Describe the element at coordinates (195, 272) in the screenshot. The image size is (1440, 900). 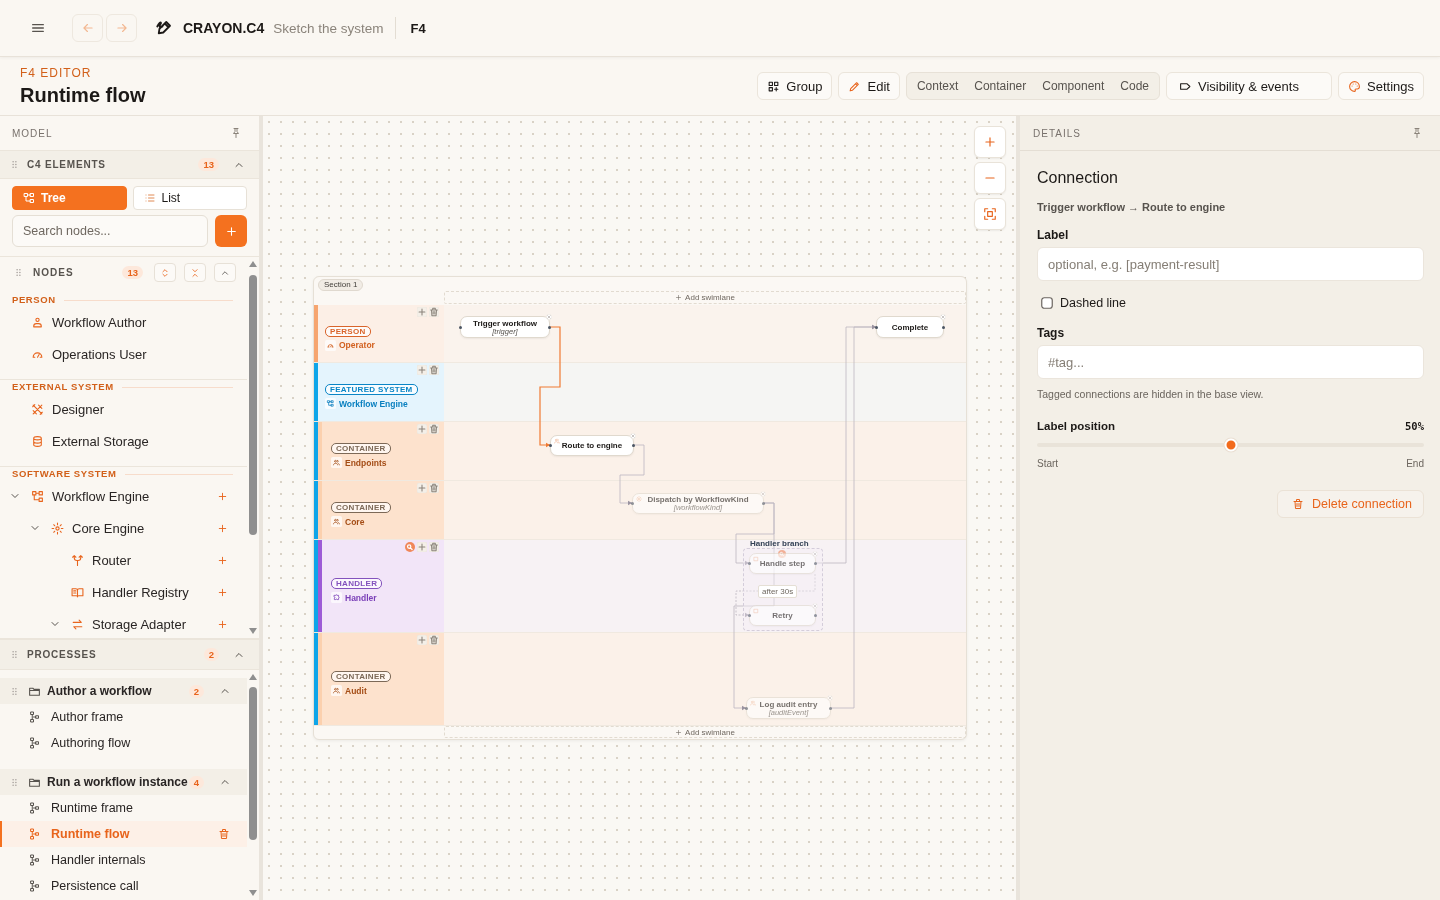
I see `collapse-all-button` at that location.